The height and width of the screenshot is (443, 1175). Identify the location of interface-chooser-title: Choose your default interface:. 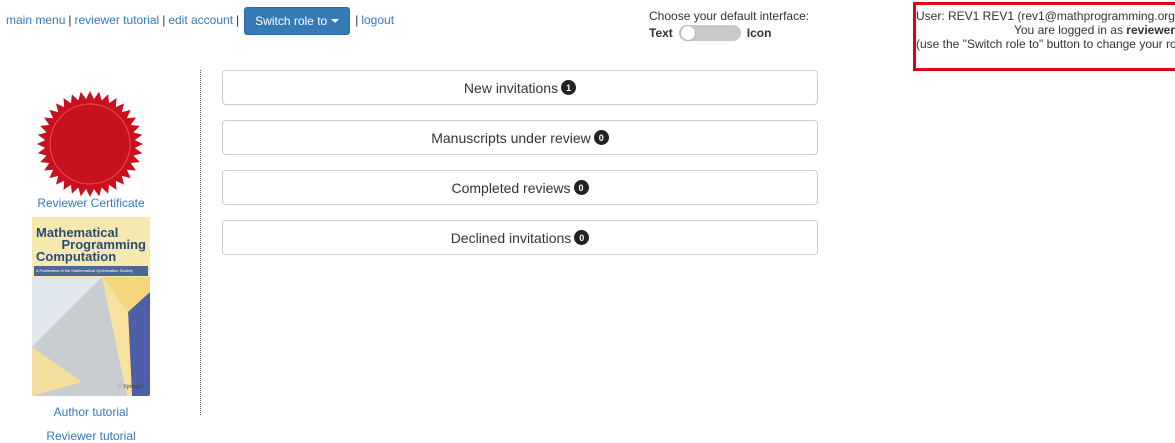
(729, 16).